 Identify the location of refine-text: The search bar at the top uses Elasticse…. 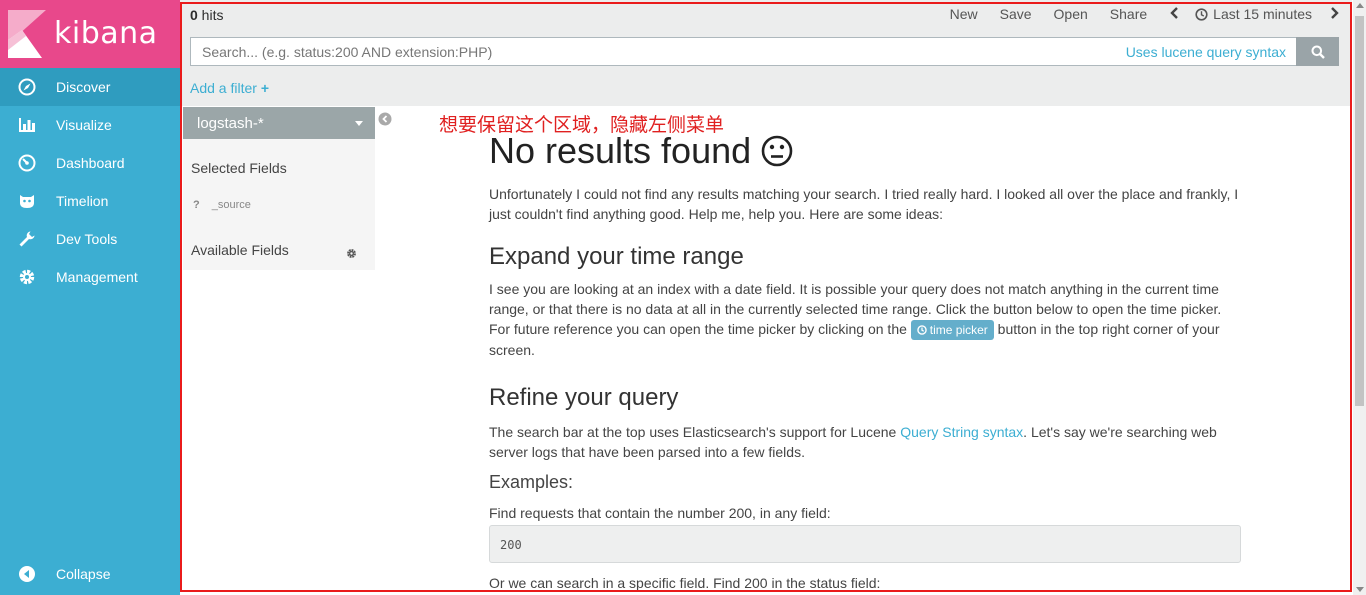
(865, 442).